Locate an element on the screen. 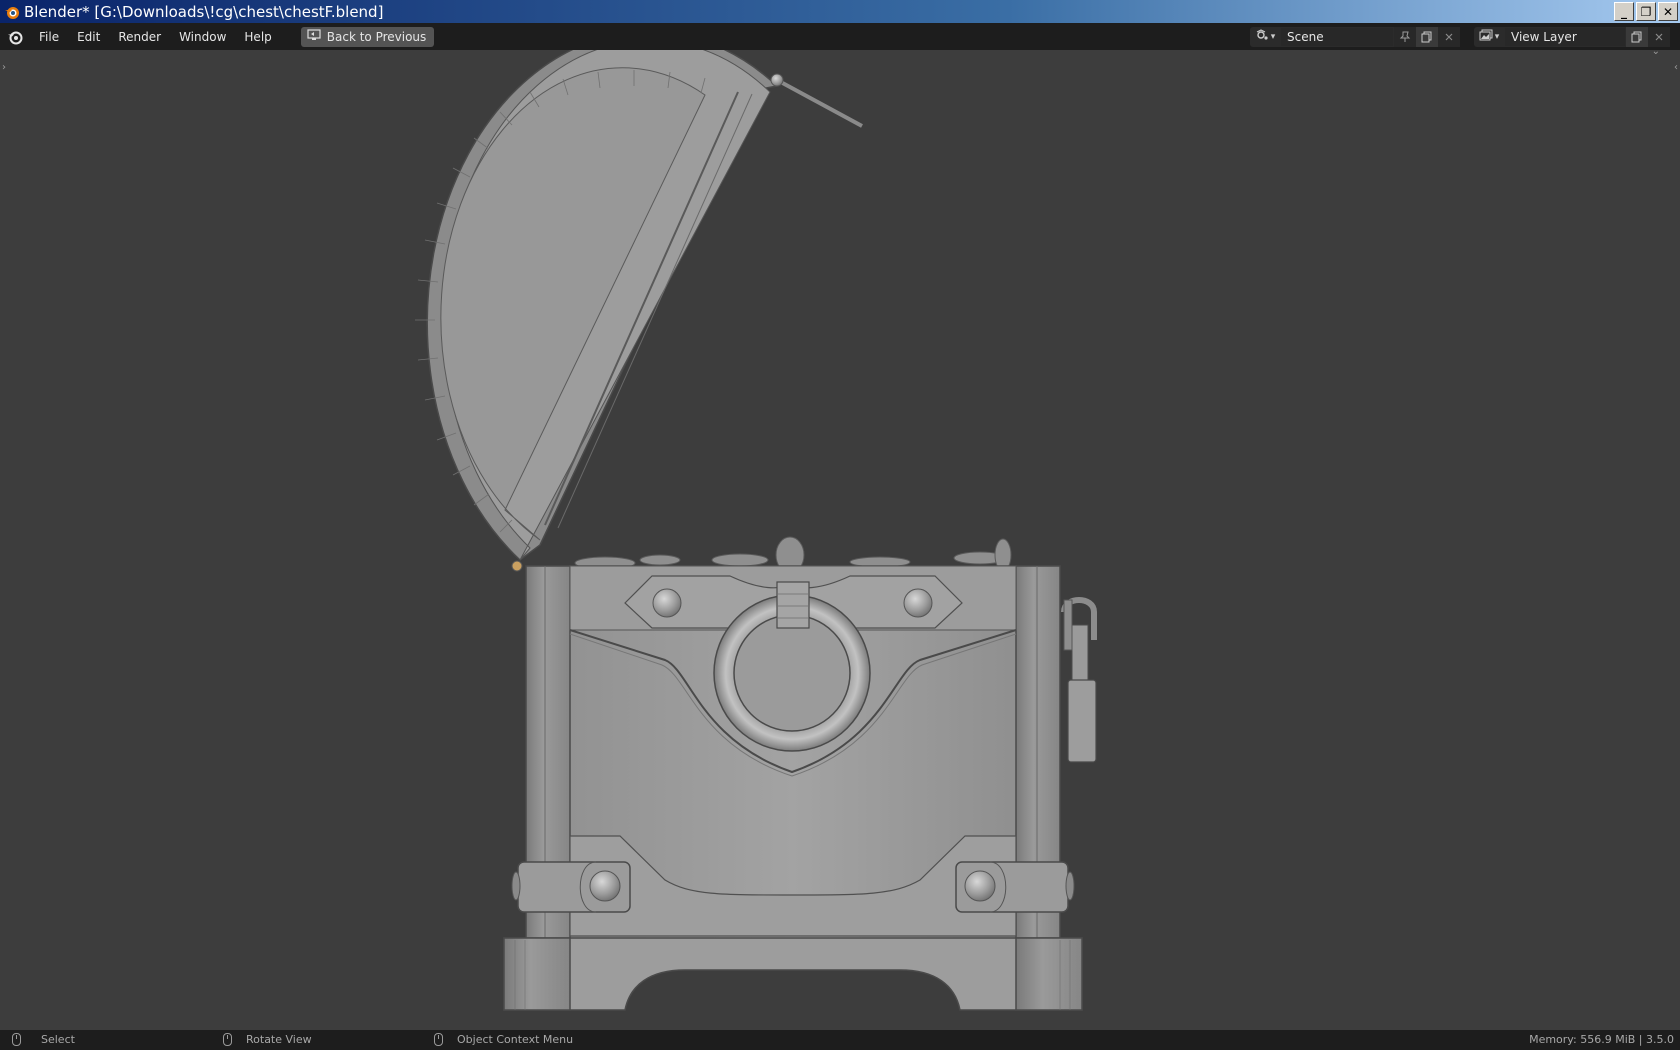  menu-file: File is located at coordinates (49, 37).